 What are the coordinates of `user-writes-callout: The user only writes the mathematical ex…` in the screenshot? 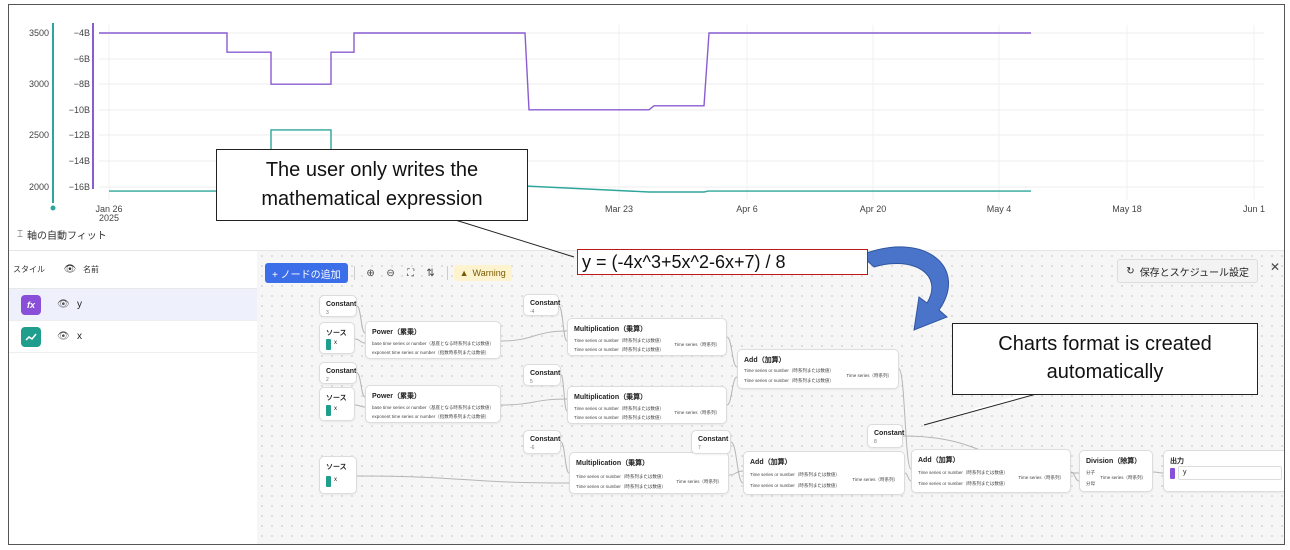 It's located at (372, 185).